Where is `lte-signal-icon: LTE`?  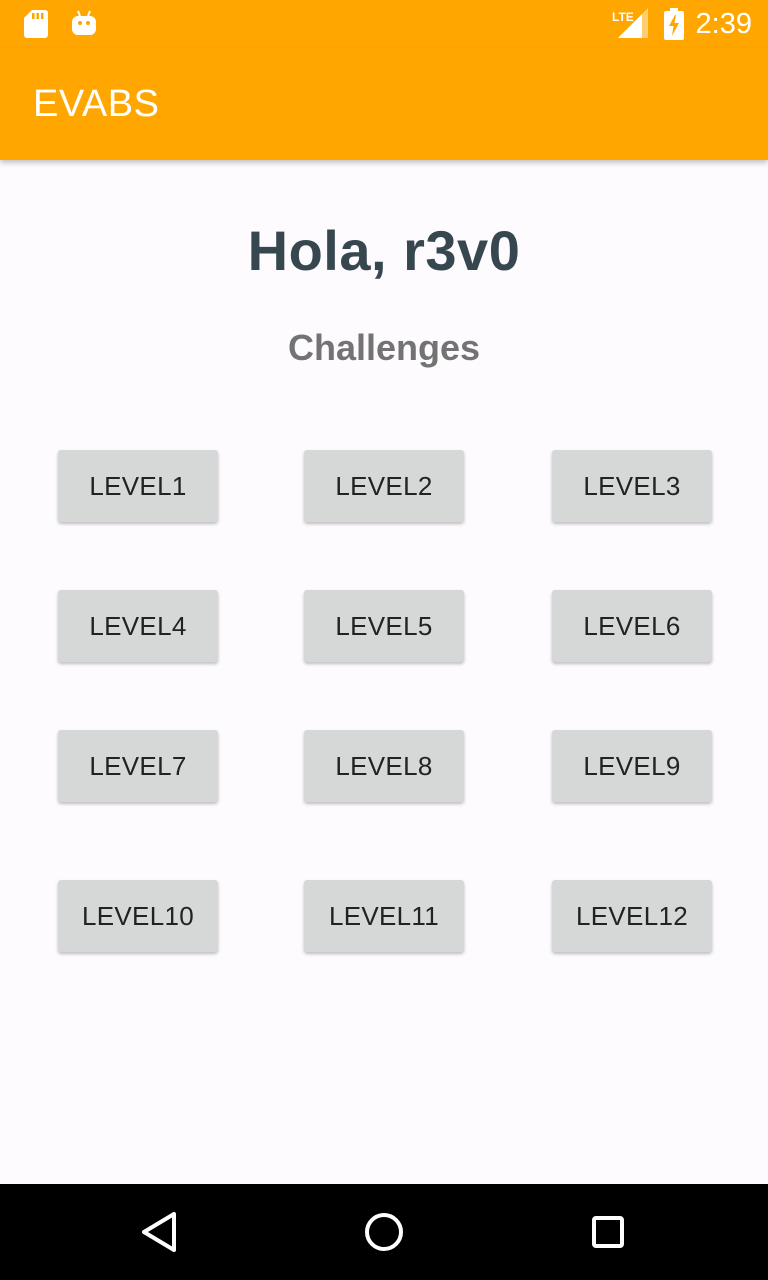
lte-signal-icon: LTE is located at coordinates (630, 23).